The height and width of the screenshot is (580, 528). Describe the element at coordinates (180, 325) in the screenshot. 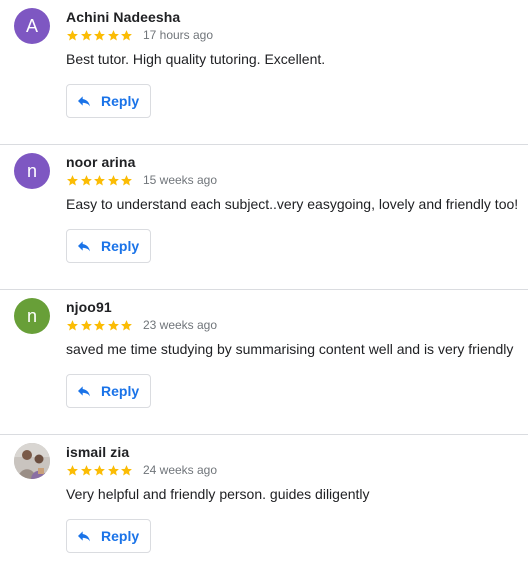

I see `review-time: 23 weeks ago` at that location.